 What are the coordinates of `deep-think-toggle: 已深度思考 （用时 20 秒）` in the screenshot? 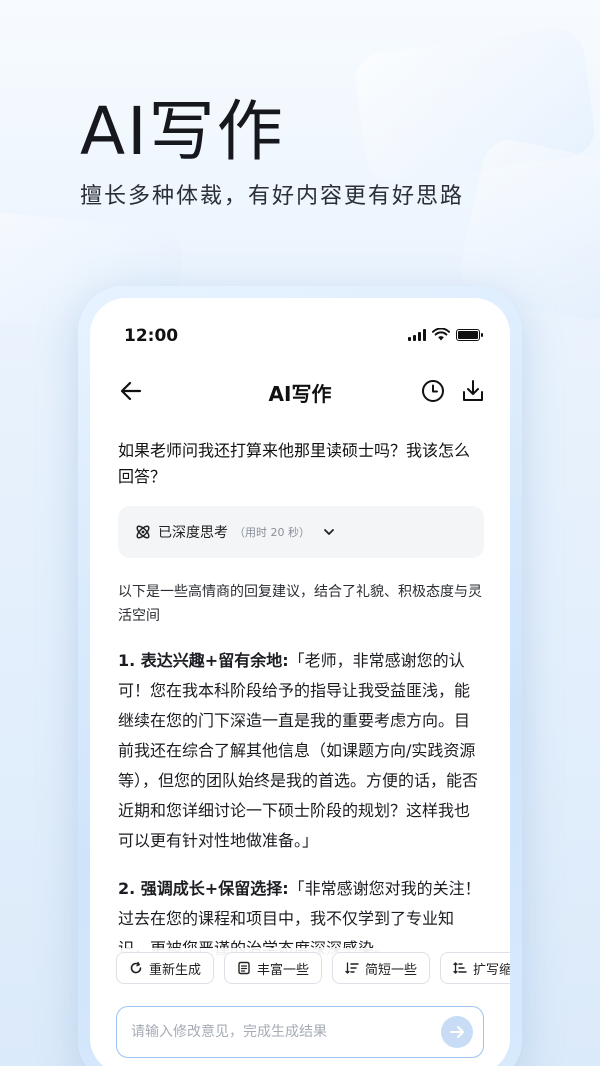 It's located at (301, 532).